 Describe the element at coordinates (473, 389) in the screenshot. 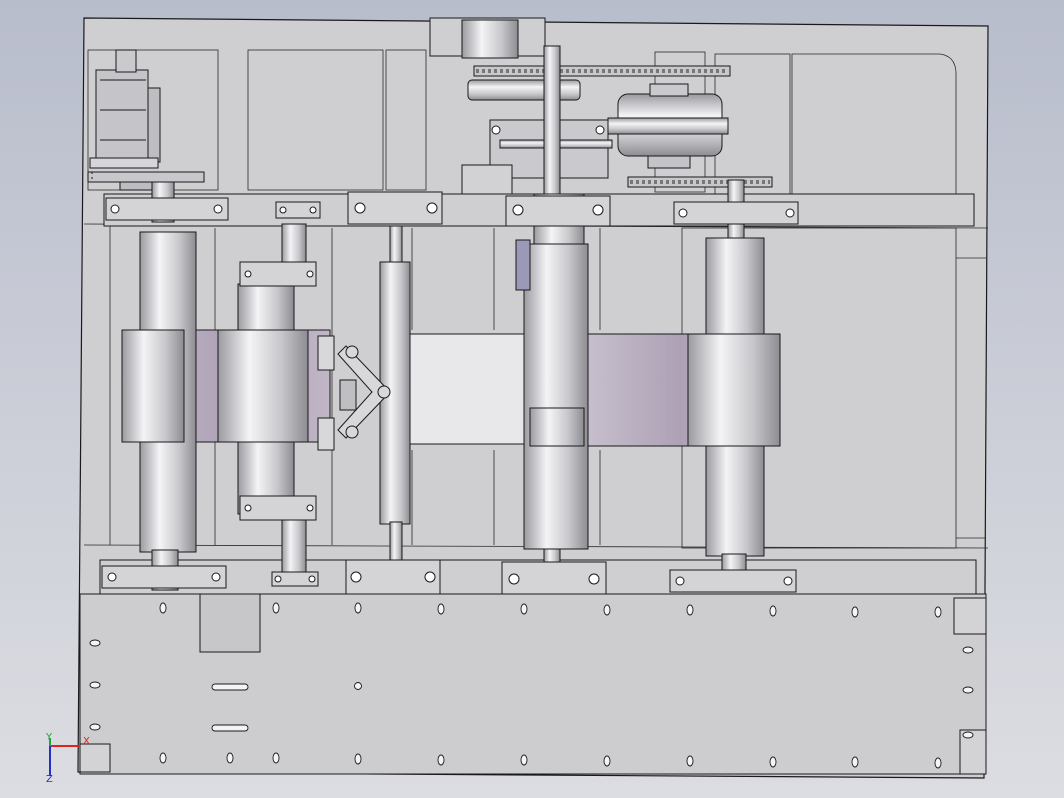

I see `conveyor-belt-white` at that location.